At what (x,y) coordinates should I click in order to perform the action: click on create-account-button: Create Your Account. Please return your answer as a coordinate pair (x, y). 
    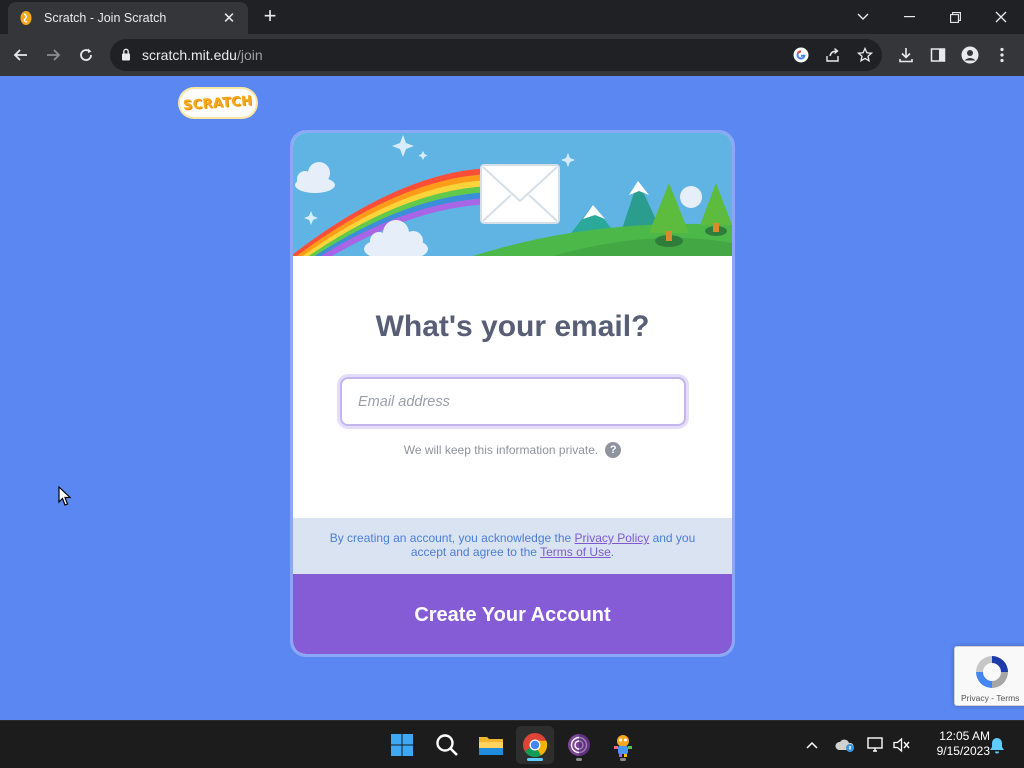
    Looking at the image, I should click on (512, 614).